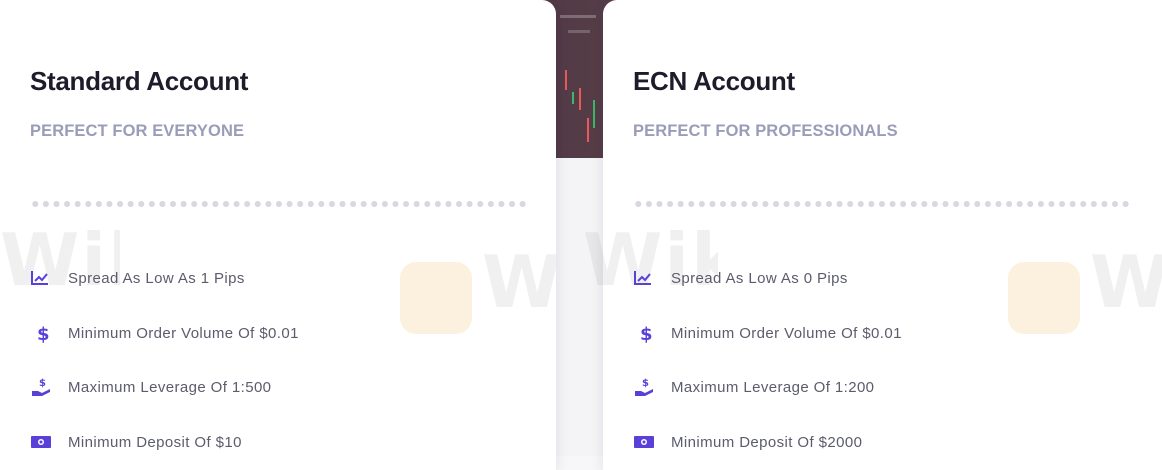 Image resolution: width=1162 pixels, height=470 pixels. Describe the element at coordinates (773, 387) in the screenshot. I see `feature-text: Maximum Leverage Of 1:200` at that location.